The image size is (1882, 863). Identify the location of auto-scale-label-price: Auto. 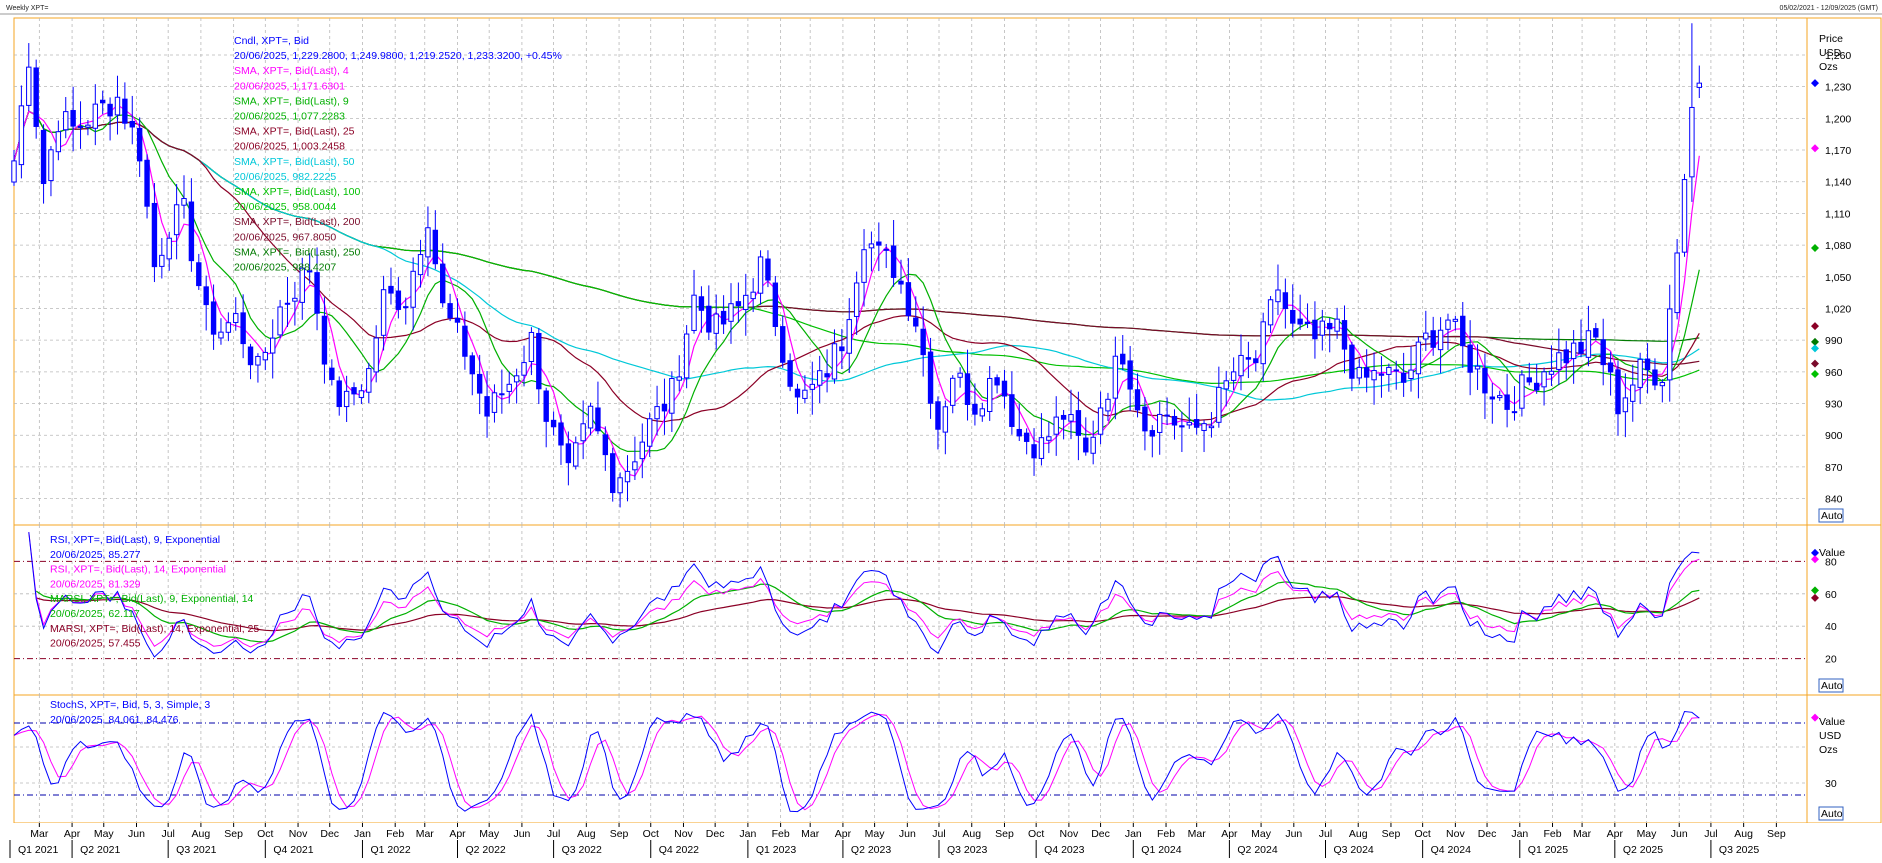
(1832, 516).